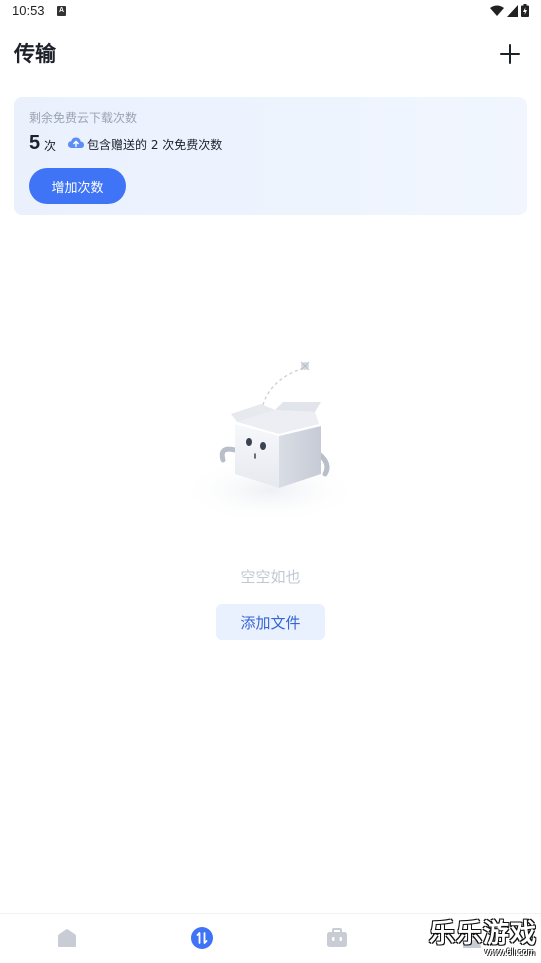 Image resolution: width=541 pixels, height=963 pixels. Describe the element at coordinates (202, 938) in the screenshot. I see `transfer-icon` at that location.